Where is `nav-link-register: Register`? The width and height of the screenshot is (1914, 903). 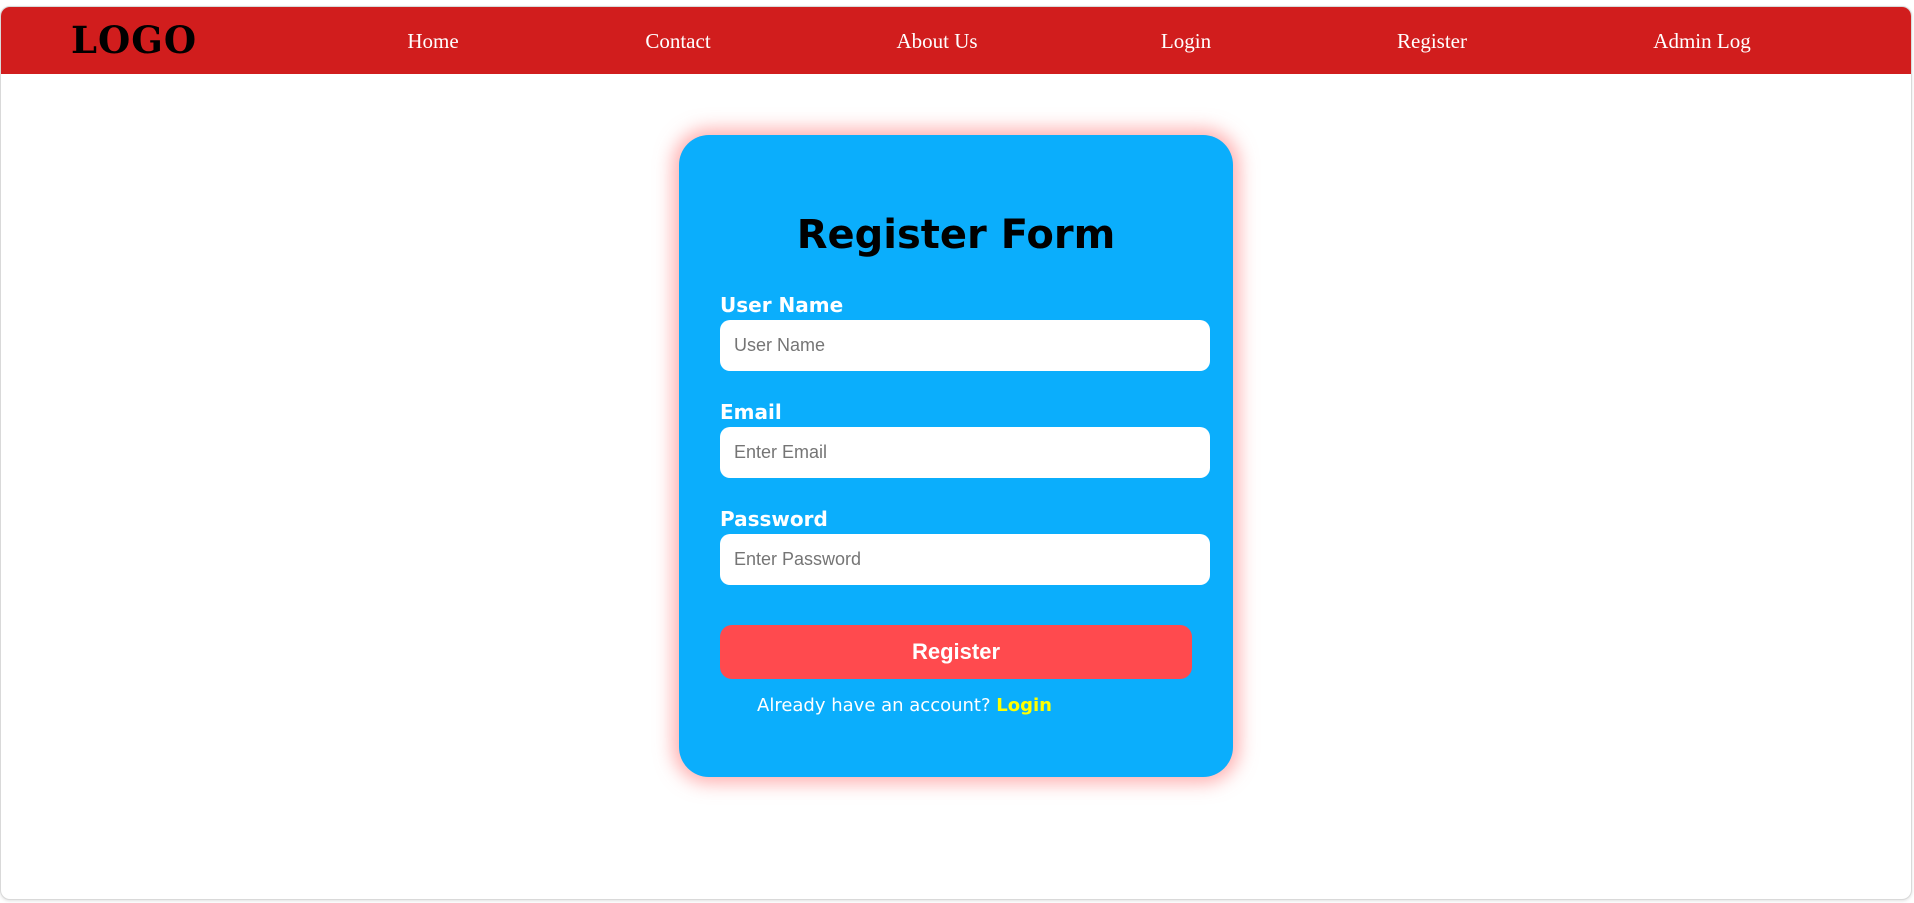 nav-link-register: Register is located at coordinates (1432, 41).